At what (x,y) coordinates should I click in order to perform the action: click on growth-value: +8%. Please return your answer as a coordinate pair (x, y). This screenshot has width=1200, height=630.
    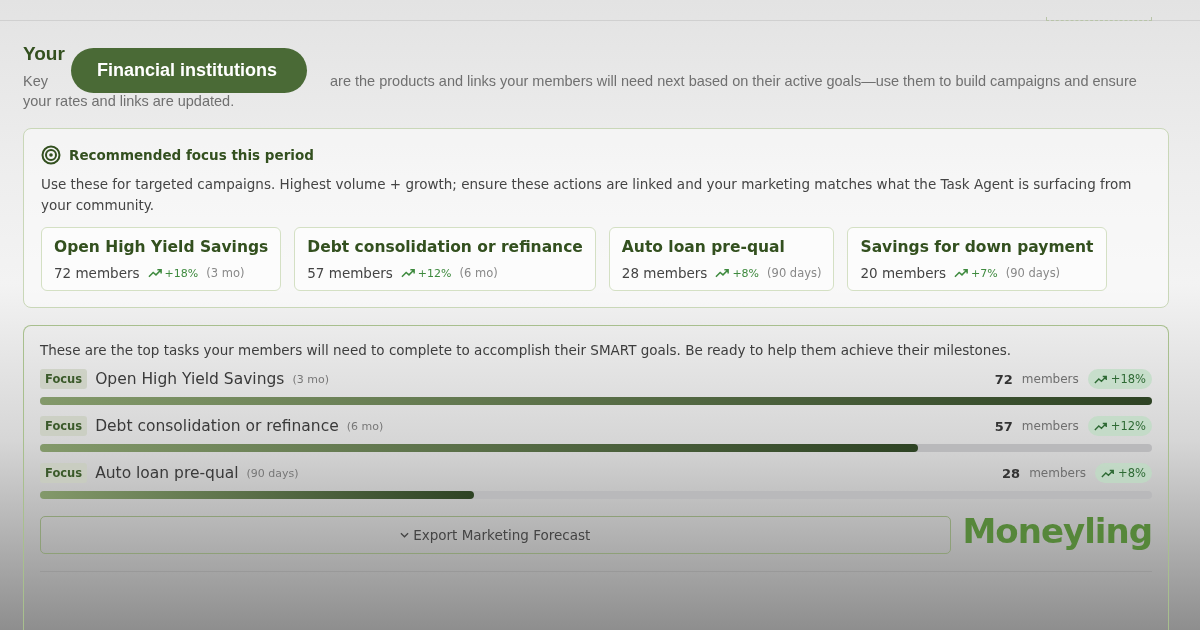
    Looking at the image, I should click on (746, 273).